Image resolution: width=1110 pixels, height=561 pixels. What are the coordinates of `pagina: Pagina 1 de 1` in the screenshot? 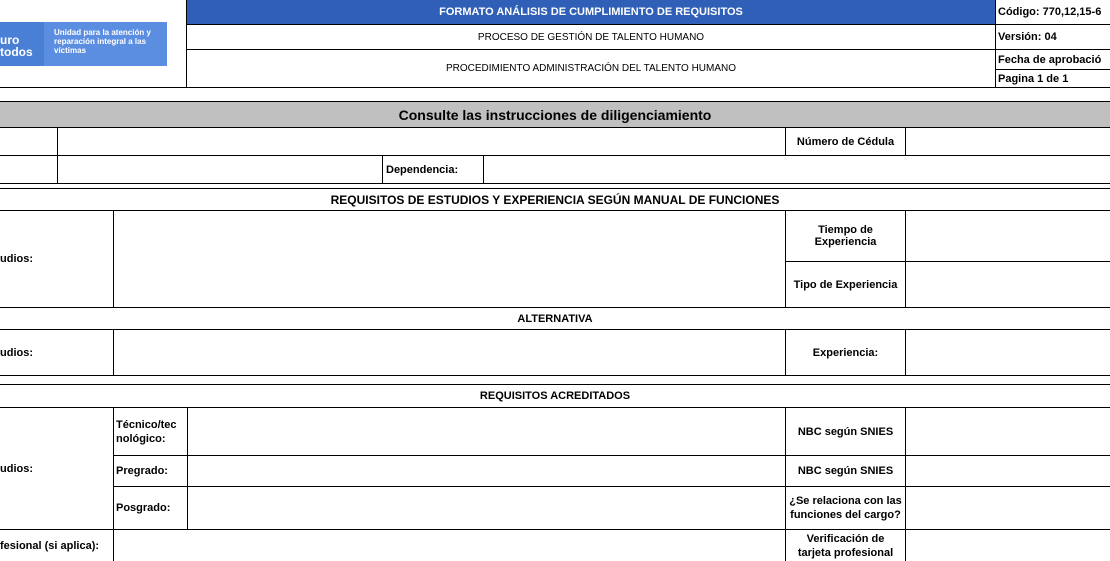 It's located at (1033, 78).